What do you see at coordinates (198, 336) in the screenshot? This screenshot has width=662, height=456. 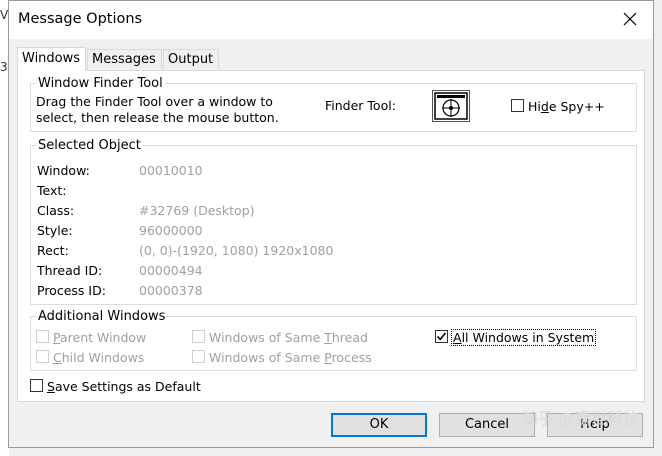 I see `same-thread-checkbox` at bounding box center [198, 336].